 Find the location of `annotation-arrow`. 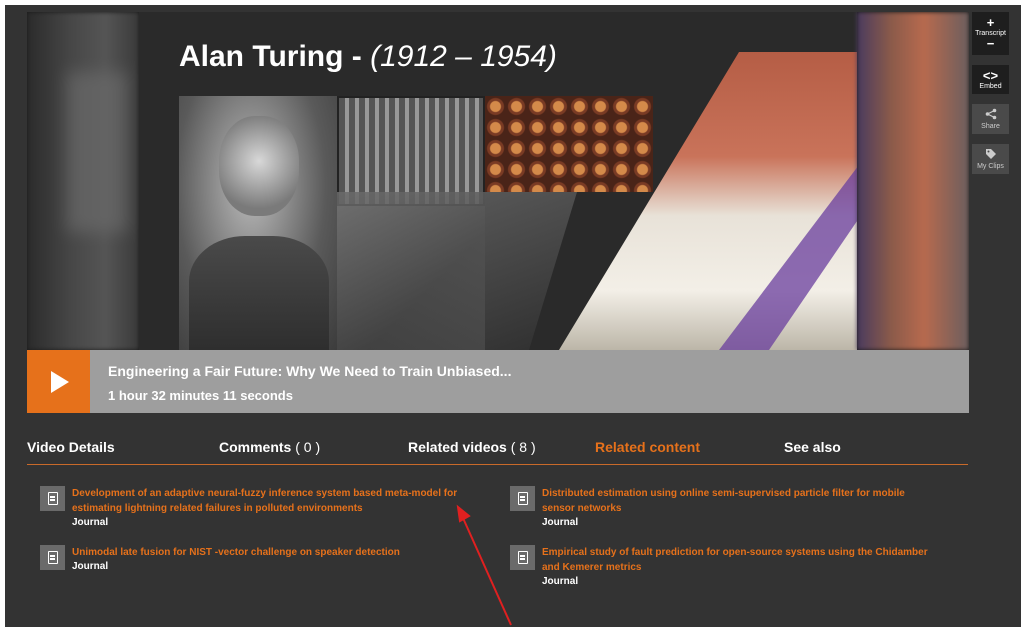

annotation-arrow is located at coordinates (484, 565).